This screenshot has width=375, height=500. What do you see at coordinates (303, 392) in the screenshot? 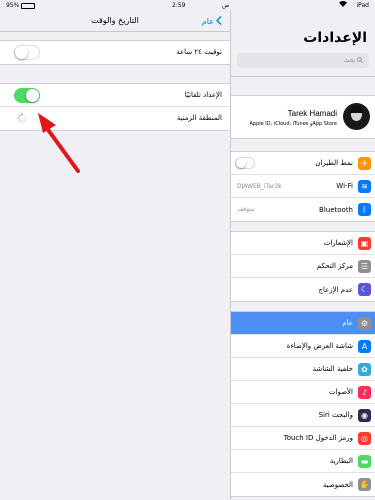
I see `sidebar-item-sounds: ♪ الأصوات` at bounding box center [303, 392].